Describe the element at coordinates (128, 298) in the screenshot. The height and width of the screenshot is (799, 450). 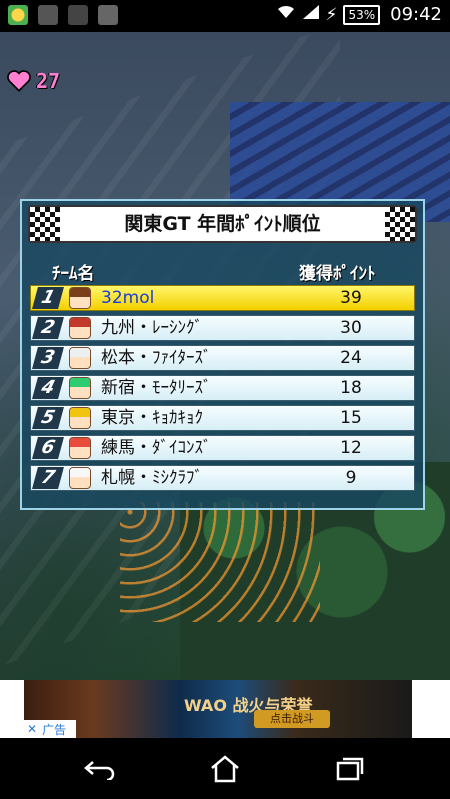
I see `team-name: 32mol` at that location.